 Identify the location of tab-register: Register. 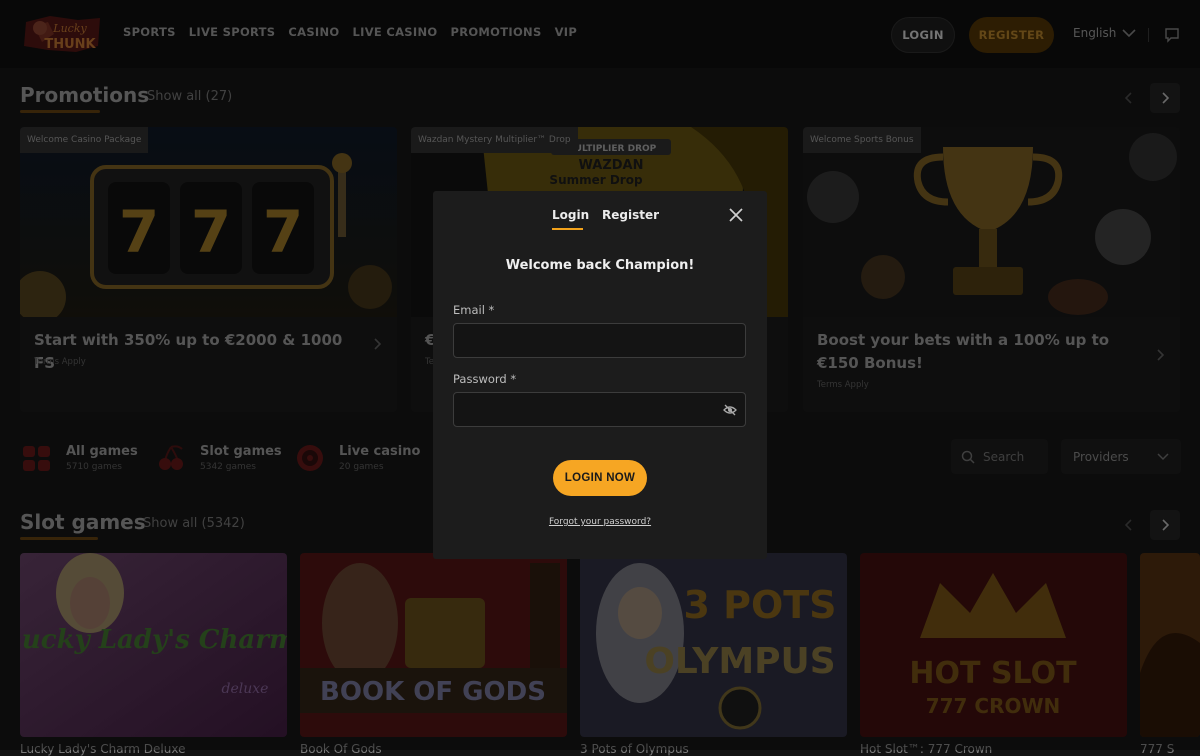
(630, 215).